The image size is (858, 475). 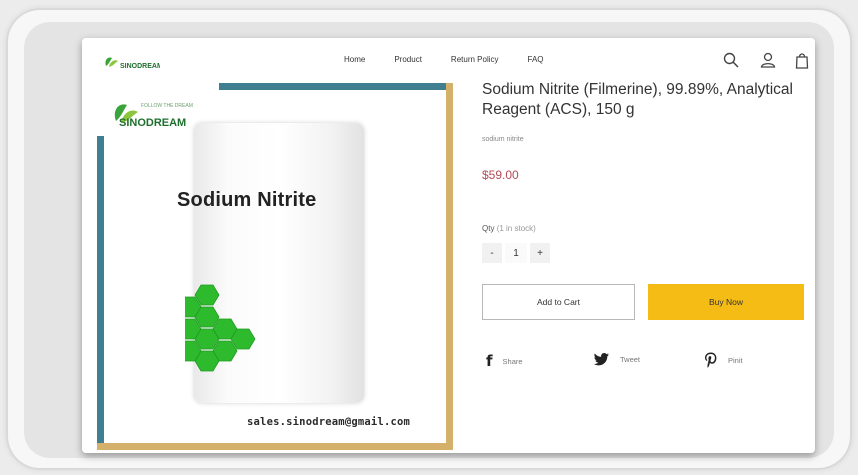 What do you see at coordinates (167, 106) in the screenshot?
I see `svg-text: FOLLOW THE DREAM` at bounding box center [167, 106].